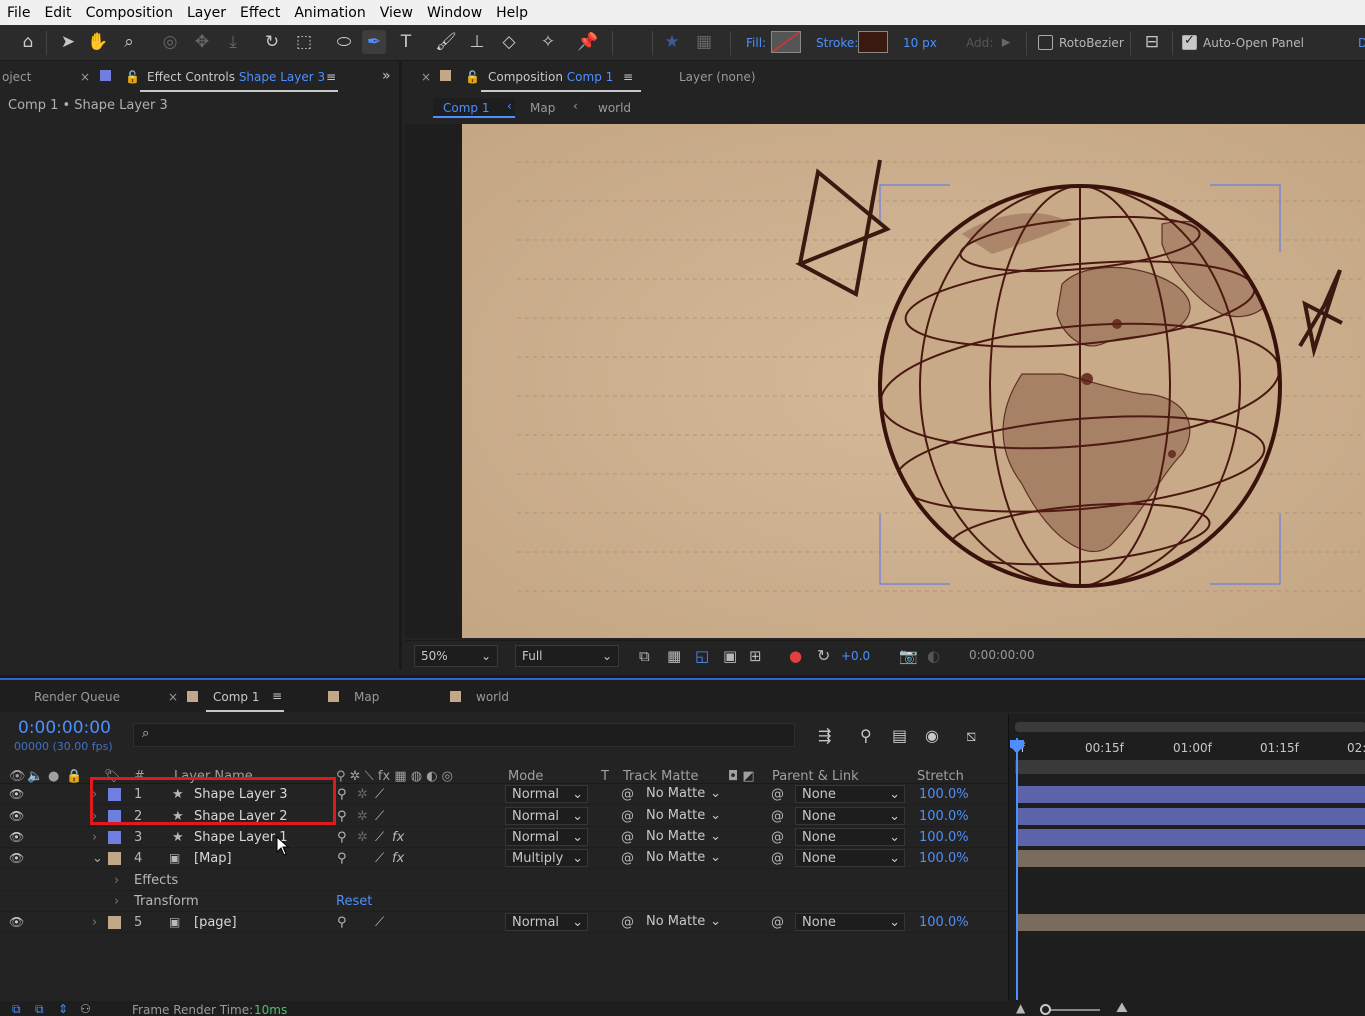 The image size is (1365, 1016). Describe the element at coordinates (730, 656) in the screenshot. I see `region-of-interest-icon: ▣` at that location.